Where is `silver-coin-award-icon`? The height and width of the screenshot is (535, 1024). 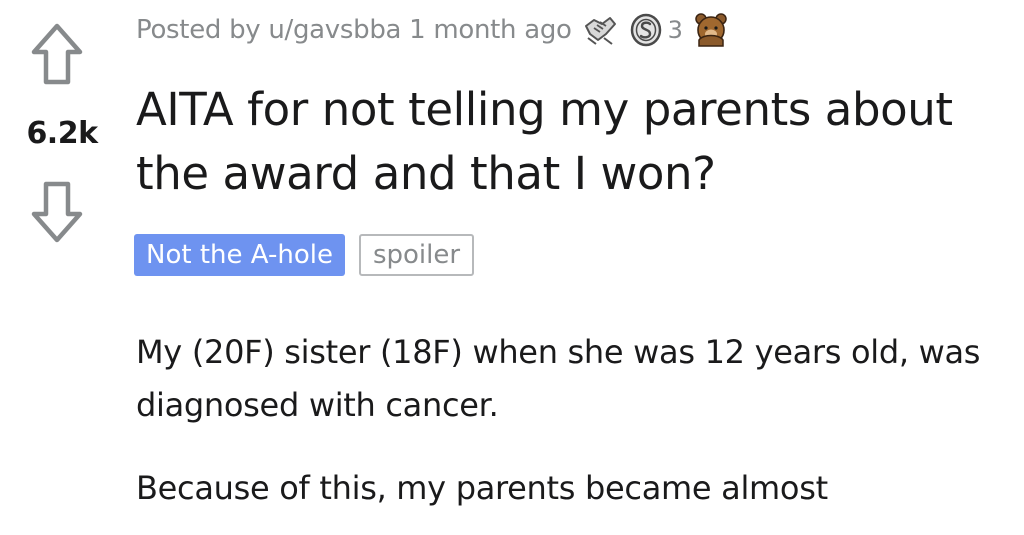
silver-coin-award-icon is located at coordinates (646, 30).